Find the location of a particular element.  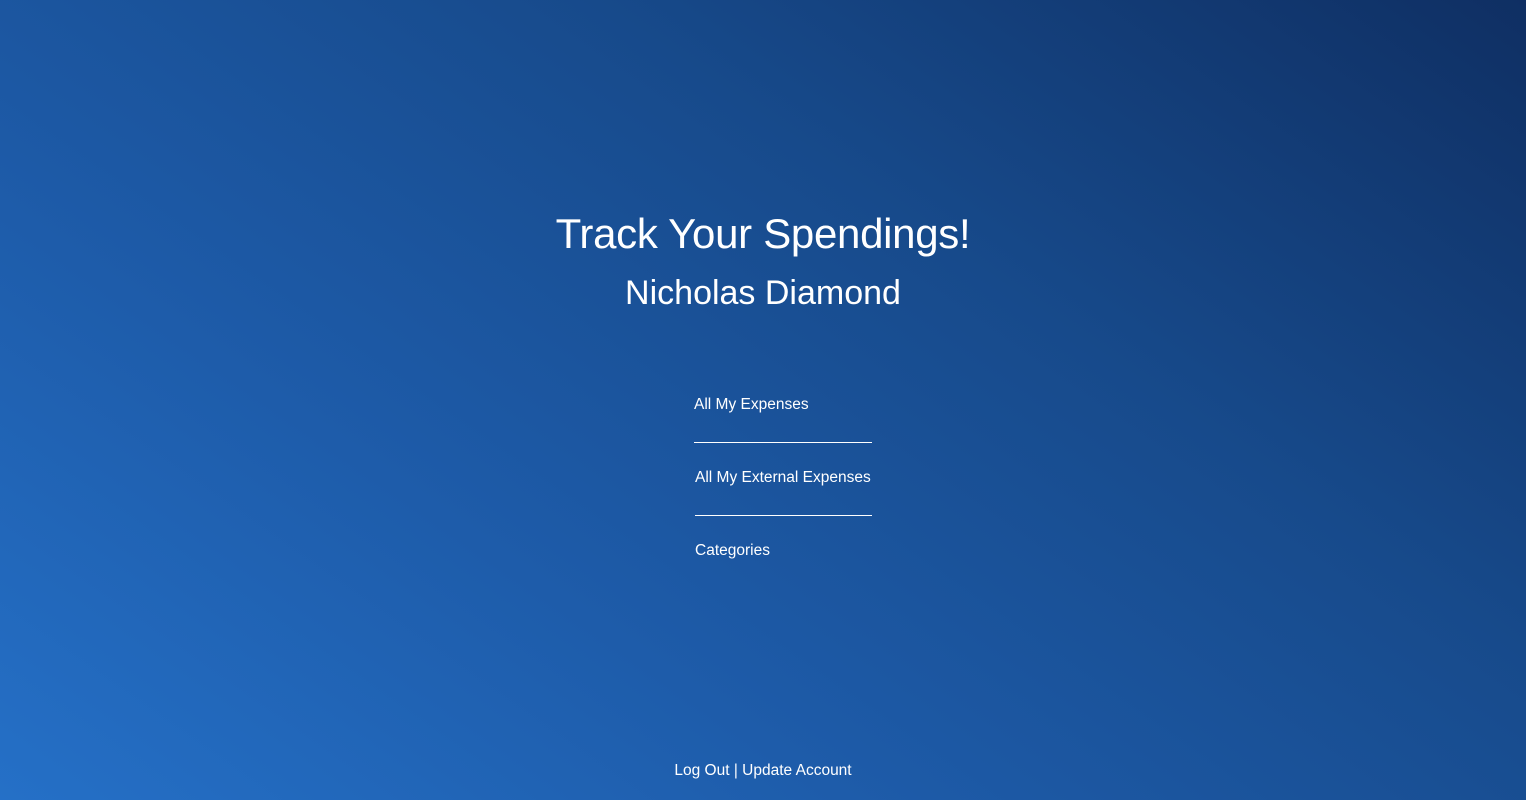

footer: Log Out | Update Account is located at coordinates (763, 771).